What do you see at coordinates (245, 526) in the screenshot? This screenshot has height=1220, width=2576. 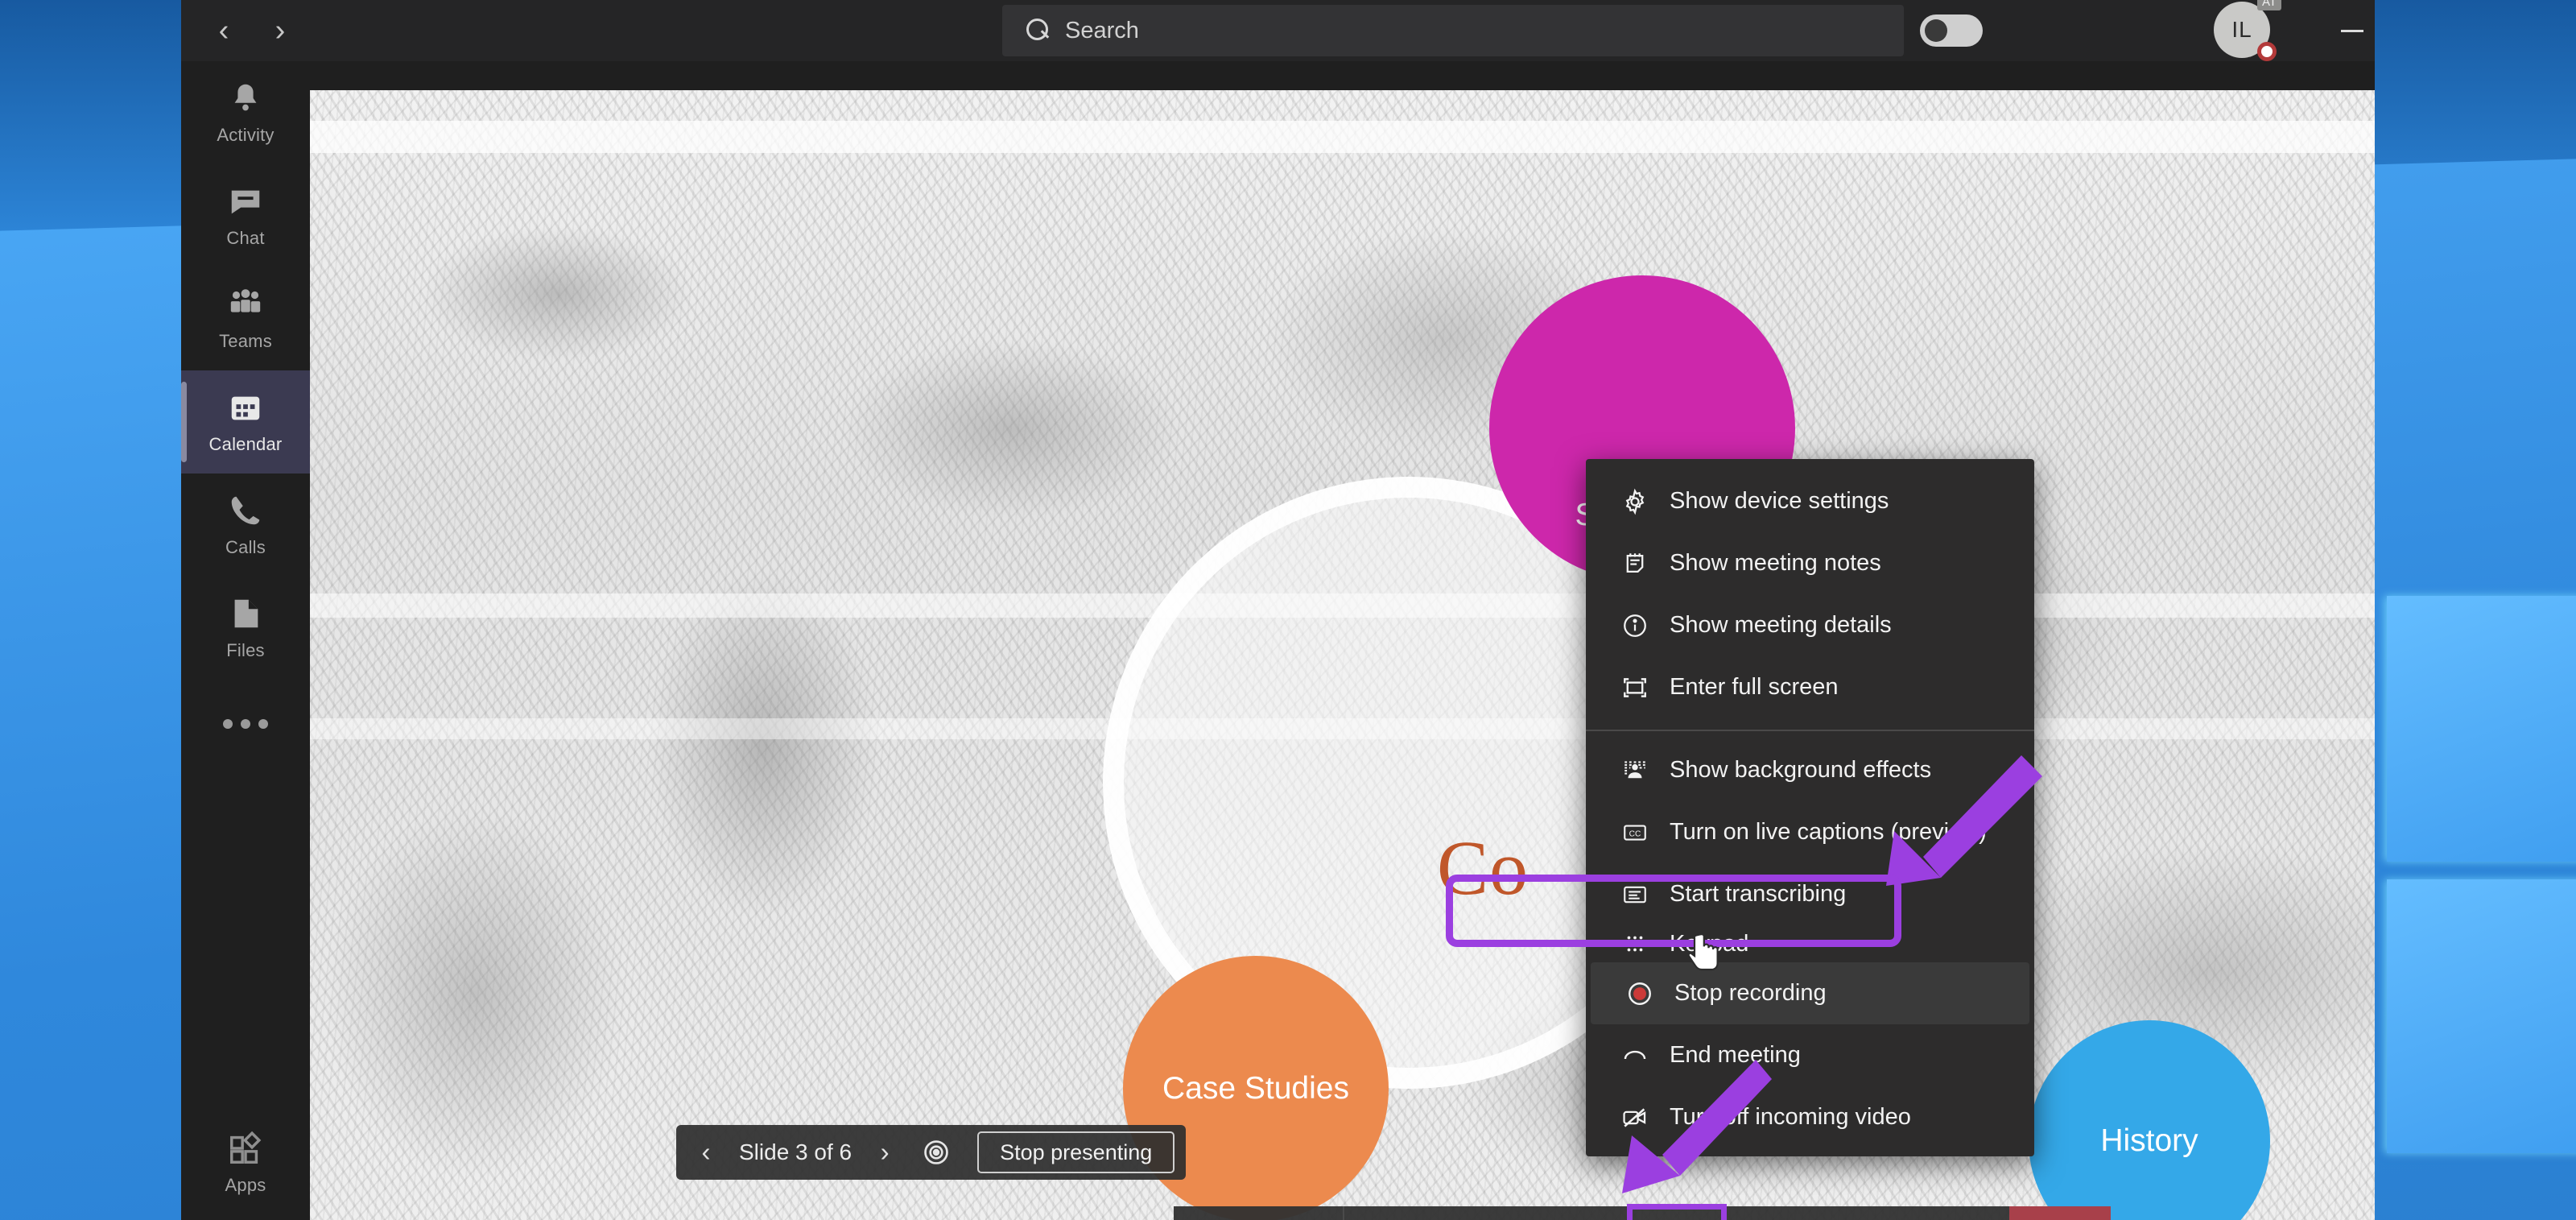 I see `sidebar-item-calls: Calls` at bounding box center [245, 526].